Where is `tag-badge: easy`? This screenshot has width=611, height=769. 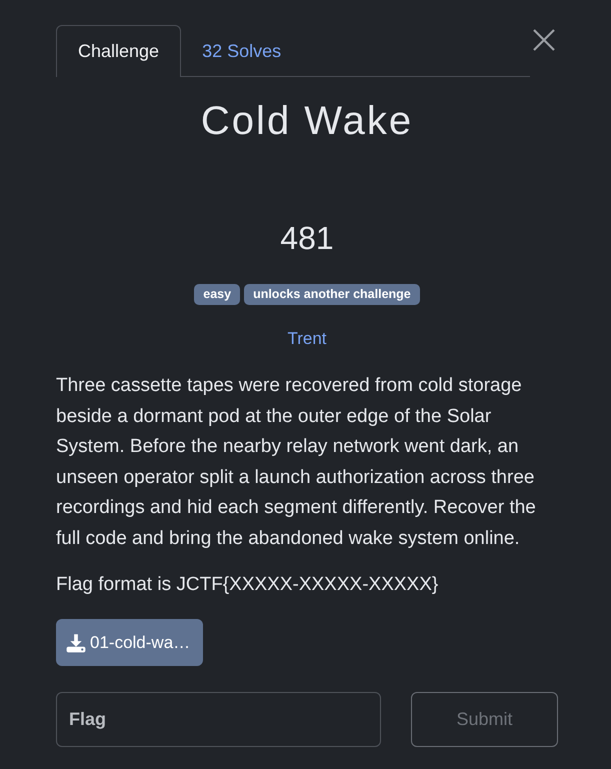
tag-badge: easy is located at coordinates (217, 294).